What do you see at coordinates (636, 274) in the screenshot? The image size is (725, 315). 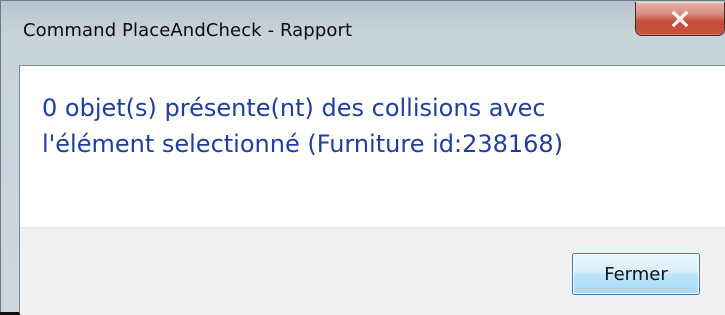 I see `fermer-button: Fermer` at bounding box center [636, 274].